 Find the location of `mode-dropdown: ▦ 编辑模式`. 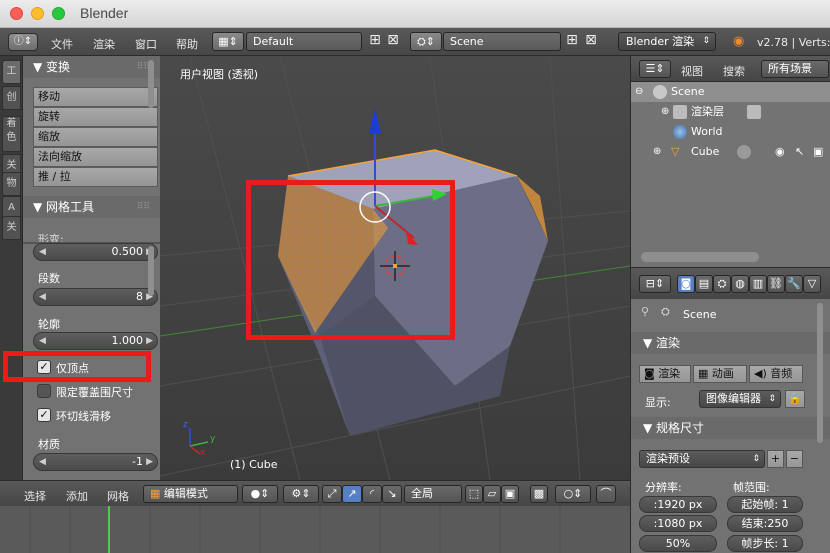

mode-dropdown: ▦ 编辑模式 is located at coordinates (190, 494).